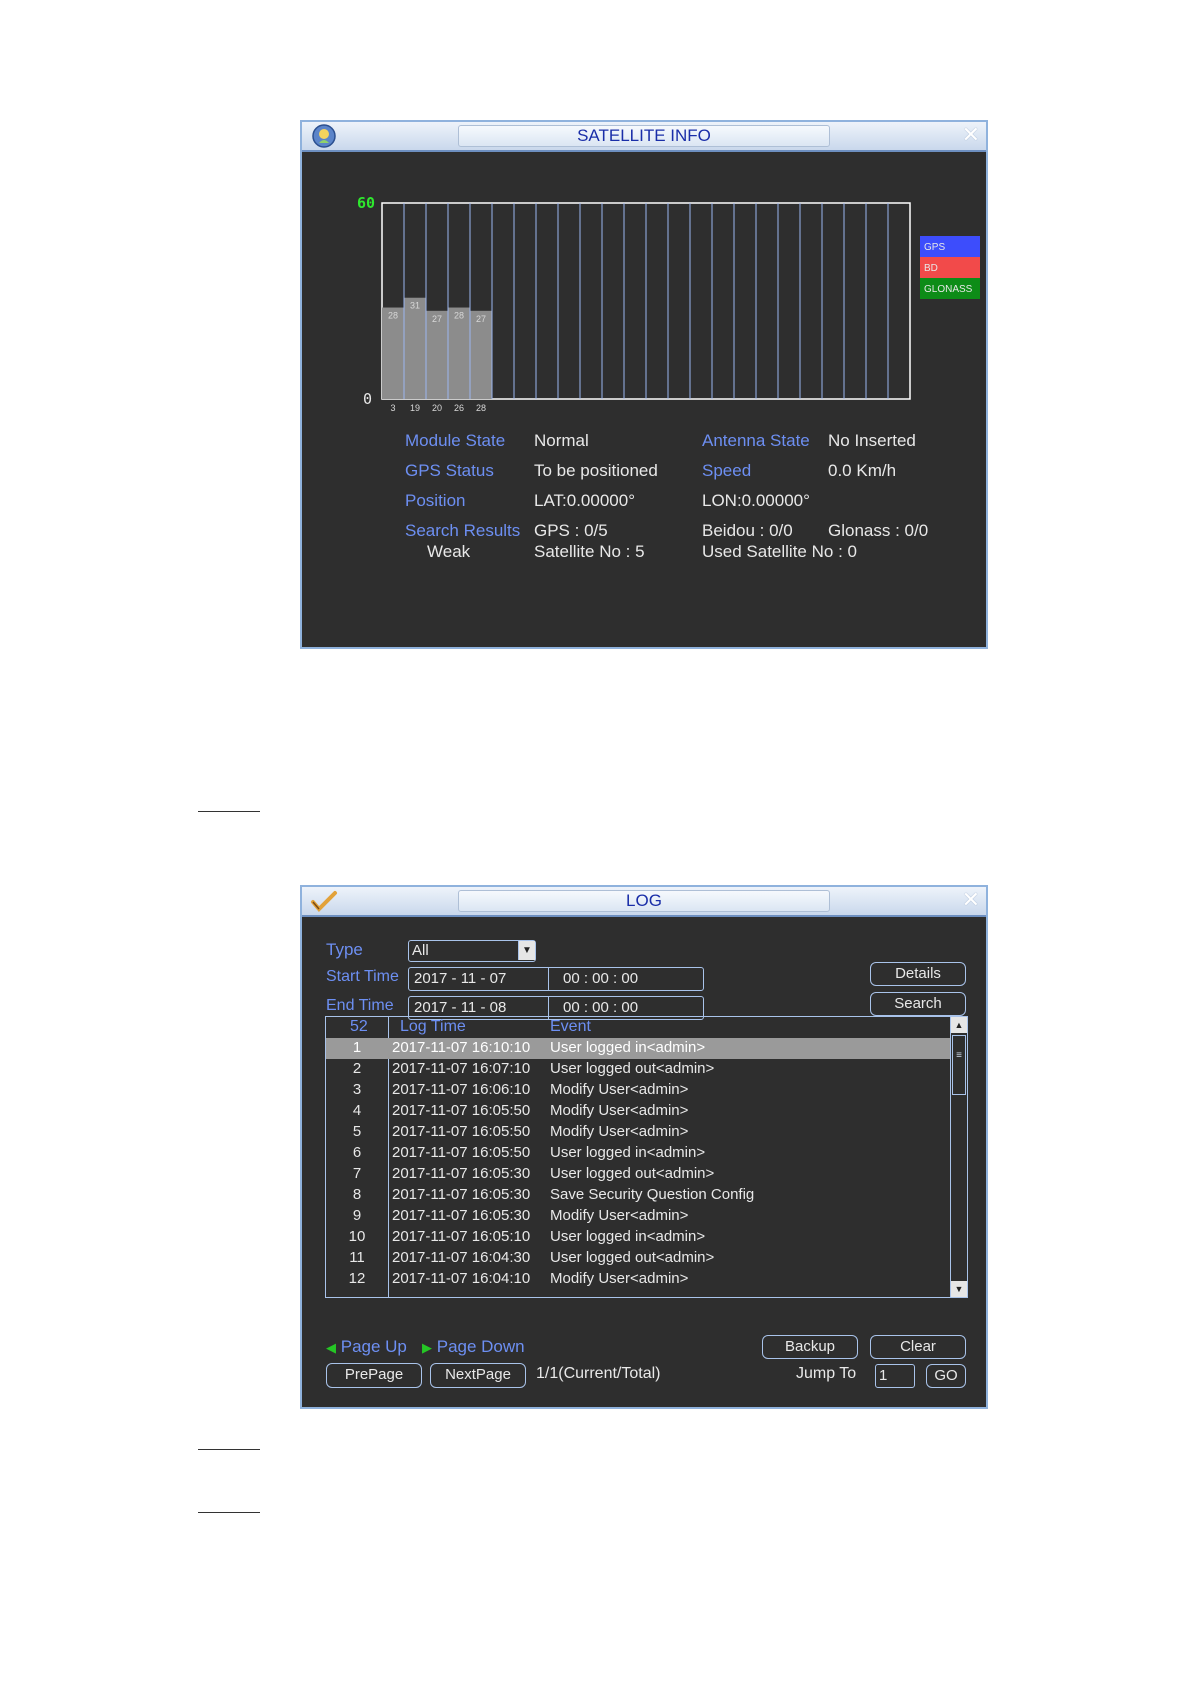  Describe the element at coordinates (455, 440) in the screenshot. I see `module-state-label: Module State` at that location.